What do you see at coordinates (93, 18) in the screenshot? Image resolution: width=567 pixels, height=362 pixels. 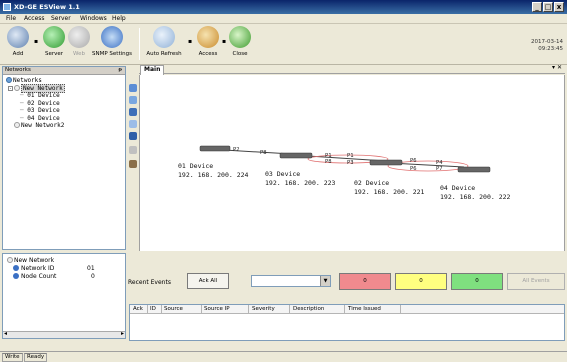 I see `menu-windows: Windows` at bounding box center [93, 18].